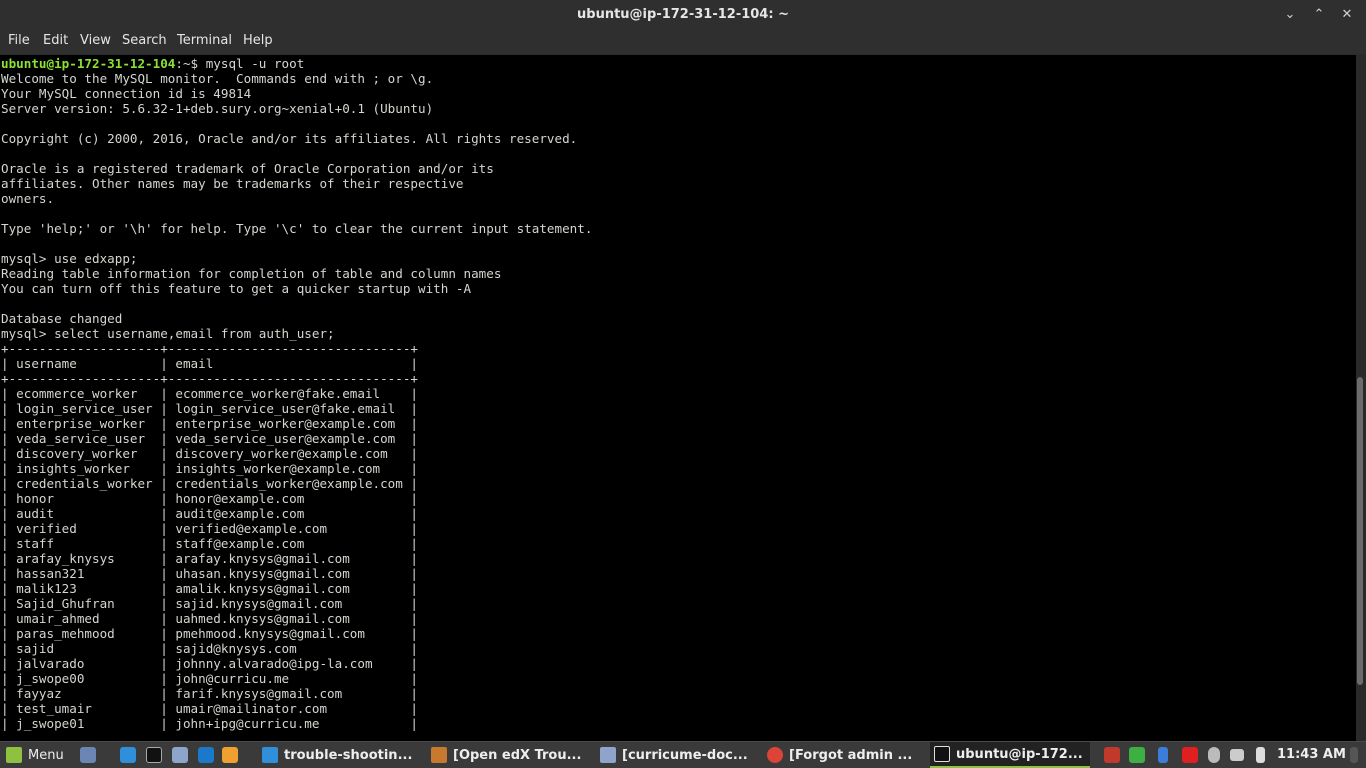 The height and width of the screenshot is (768, 1366). I want to click on folder-icon, so click(608, 755).